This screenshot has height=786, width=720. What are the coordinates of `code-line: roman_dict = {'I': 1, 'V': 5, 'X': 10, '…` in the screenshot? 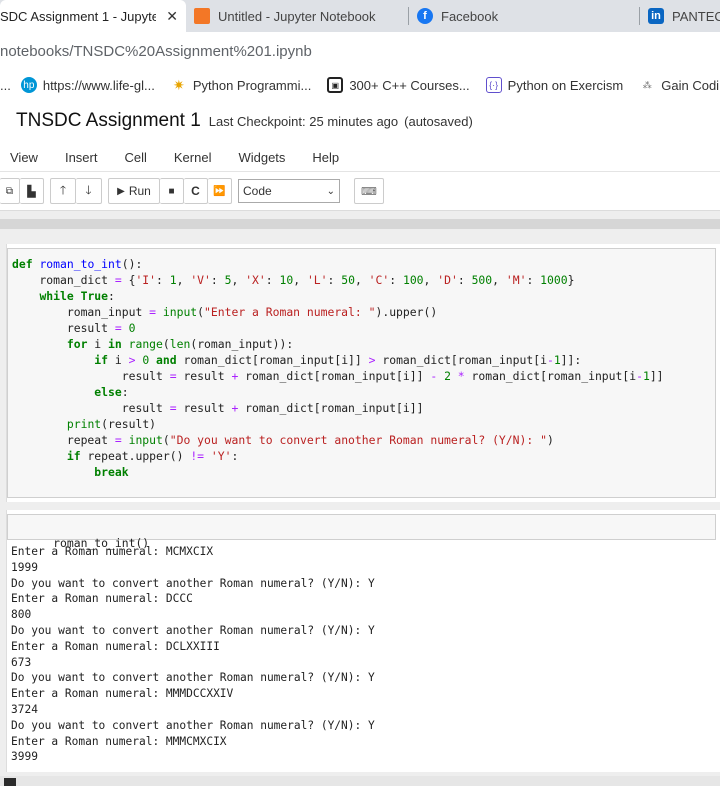 It's located at (293, 280).